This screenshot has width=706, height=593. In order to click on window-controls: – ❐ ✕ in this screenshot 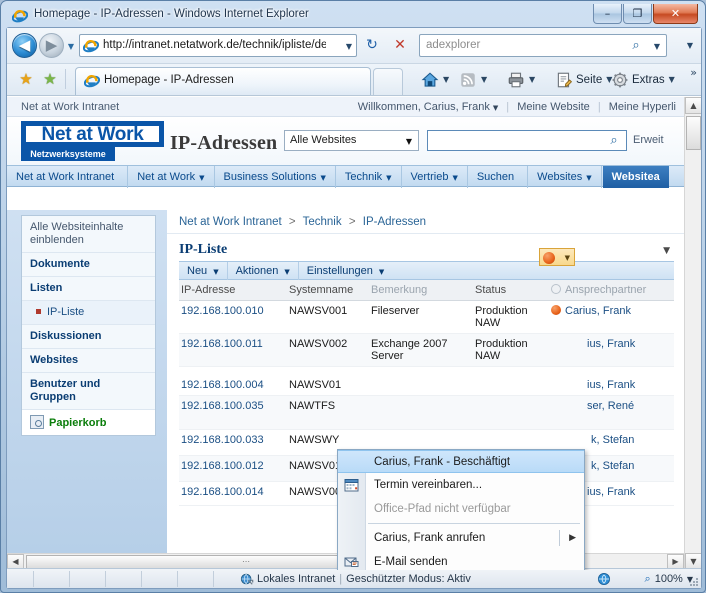, I will do `click(645, 14)`.